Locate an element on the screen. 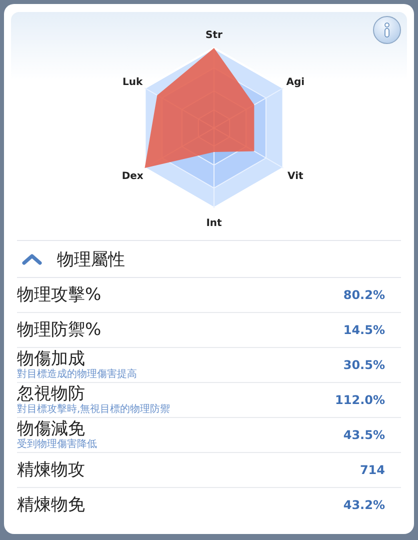 This screenshot has height=540, width=418. stat-name: 精煉物攻 is located at coordinates (51, 470).